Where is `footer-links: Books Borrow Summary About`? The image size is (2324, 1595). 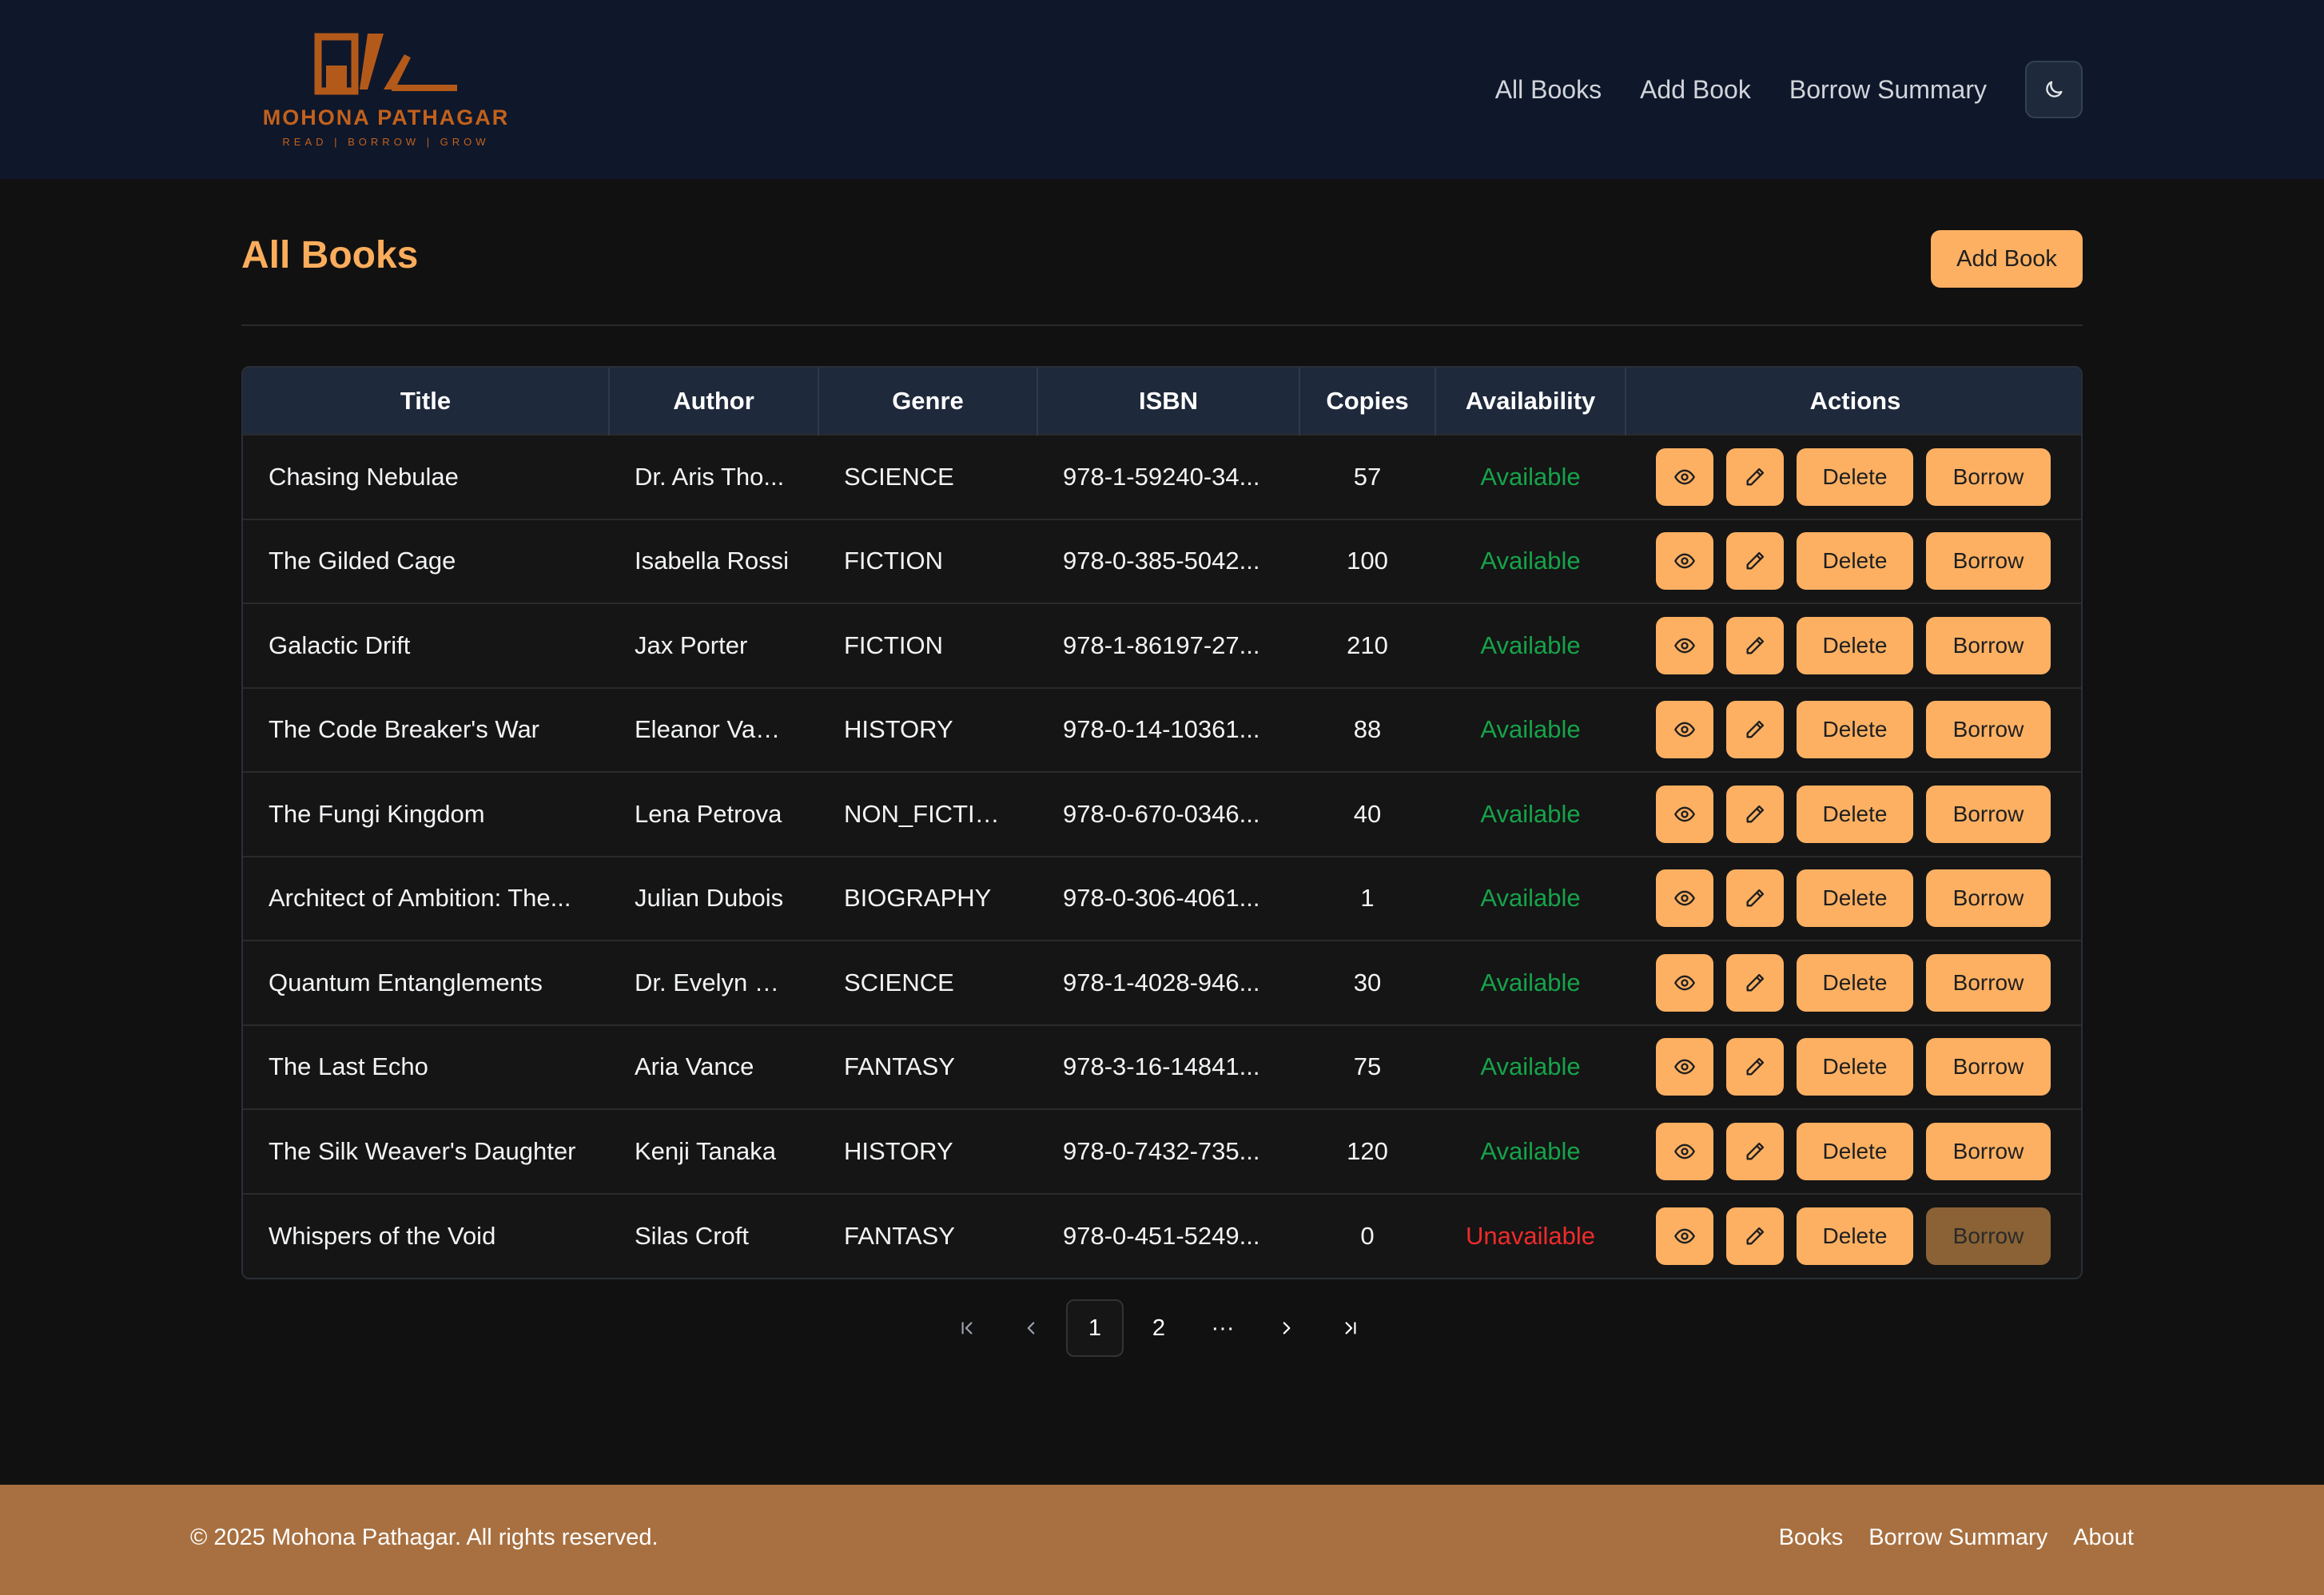
footer-links: Books Borrow Summary About is located at coordinates (1956, 1538).